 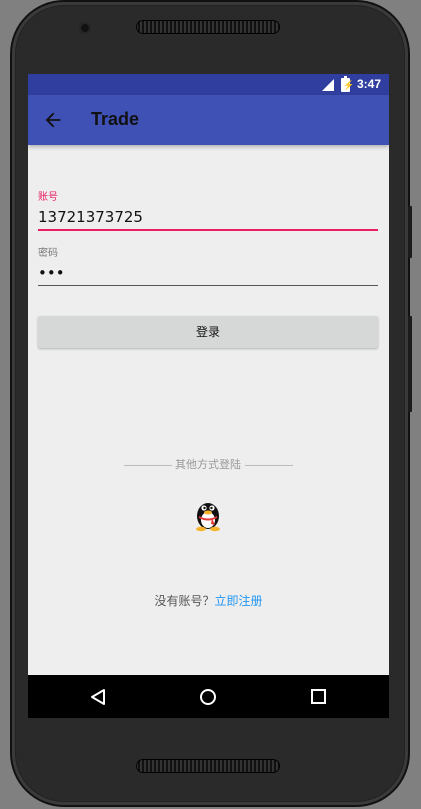 I want to click on divider-line-left, so click(x=147, y=465).